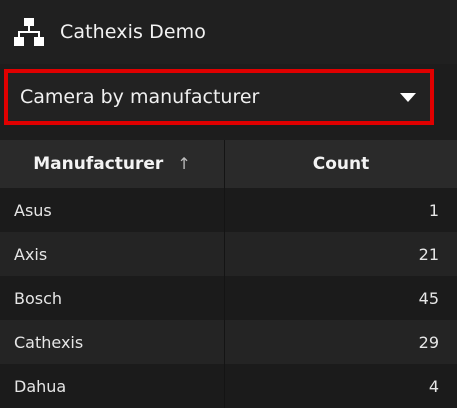 This screenshot has width=457, height=408. I want to click on table-row: Dahua 4, so click(228, 386).